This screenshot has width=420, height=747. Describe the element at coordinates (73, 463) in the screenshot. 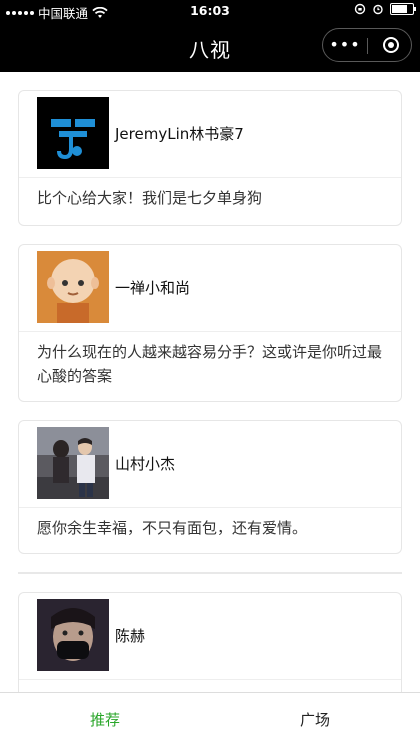

I see `couple-photo-avatar` at that location.